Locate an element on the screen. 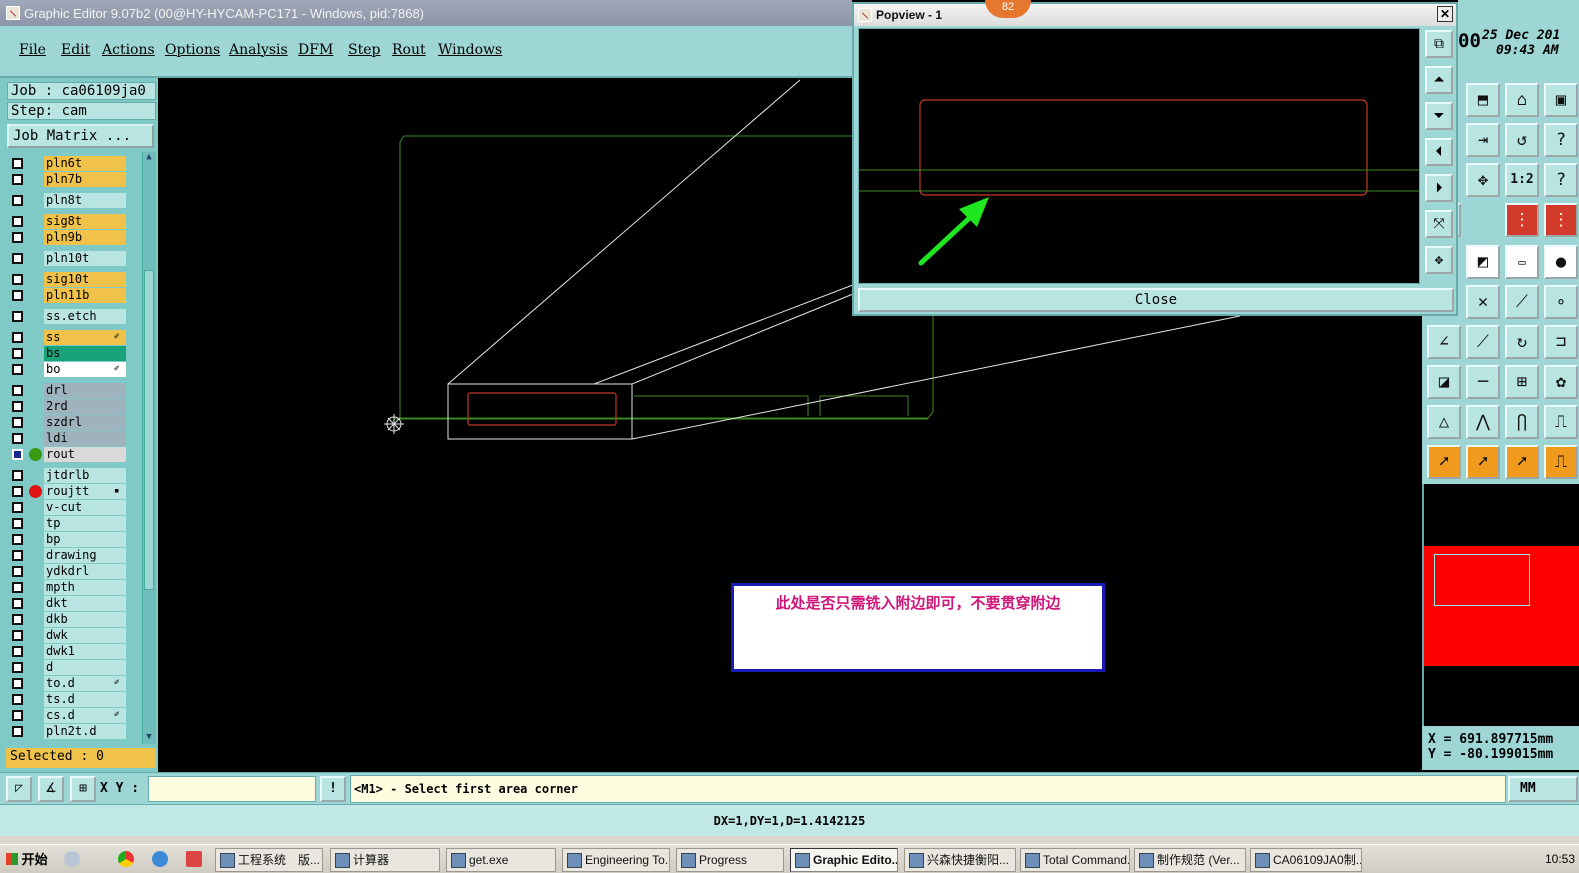 The height and width of the screenshot is (873, 1579). peak-icon: ⋀ is located at coordinates (1483, 422).